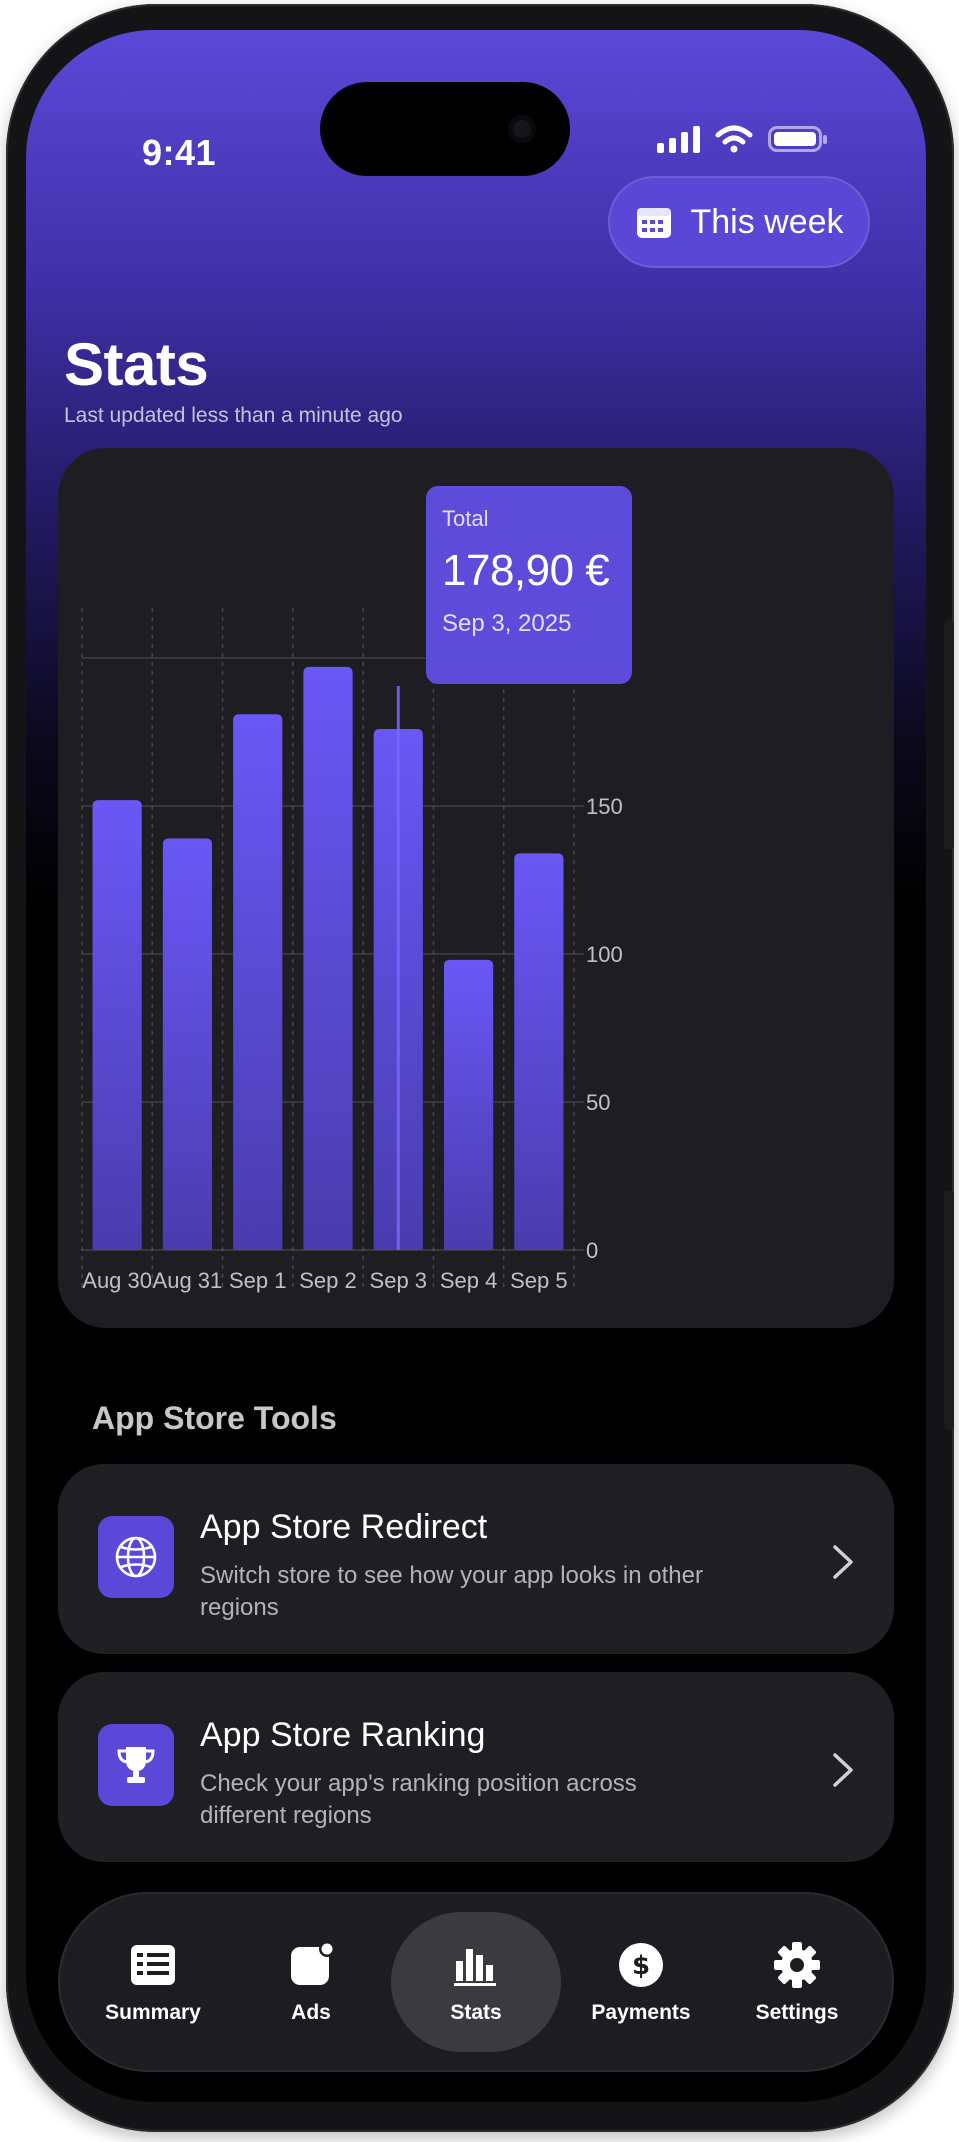  Describe the element at coordinates (678, 139) in the screenshot. I see `cellular-signal-icon` at that location.